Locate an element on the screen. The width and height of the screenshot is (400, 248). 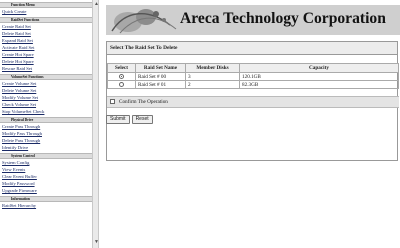
sidebar-item-upgrade-firmware: Upgrade Firmware is located at coordinates (46, 190).